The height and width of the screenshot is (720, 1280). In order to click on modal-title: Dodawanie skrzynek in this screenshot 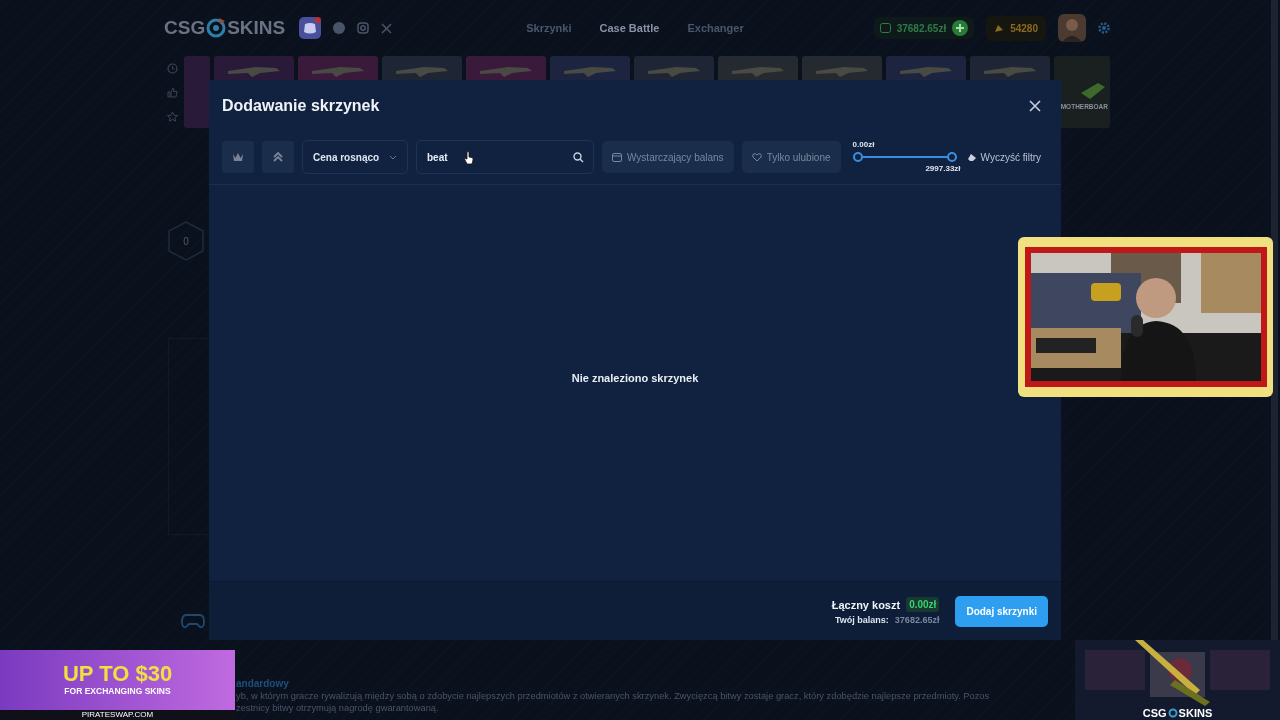, I will do `click(301, 106)`.